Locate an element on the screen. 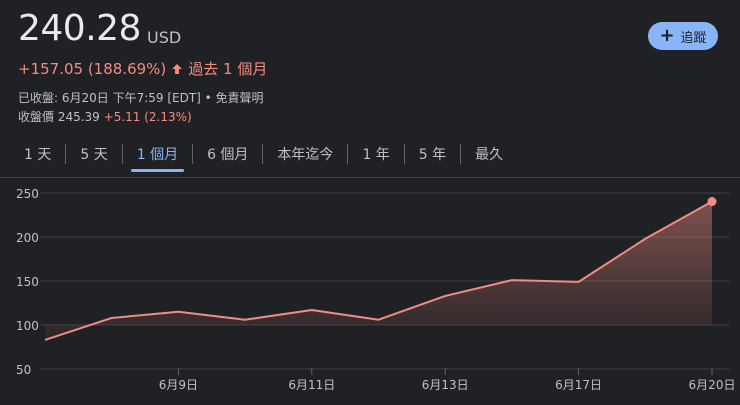  follow-button: + 追蹤 is located at coordinates (683, 36).